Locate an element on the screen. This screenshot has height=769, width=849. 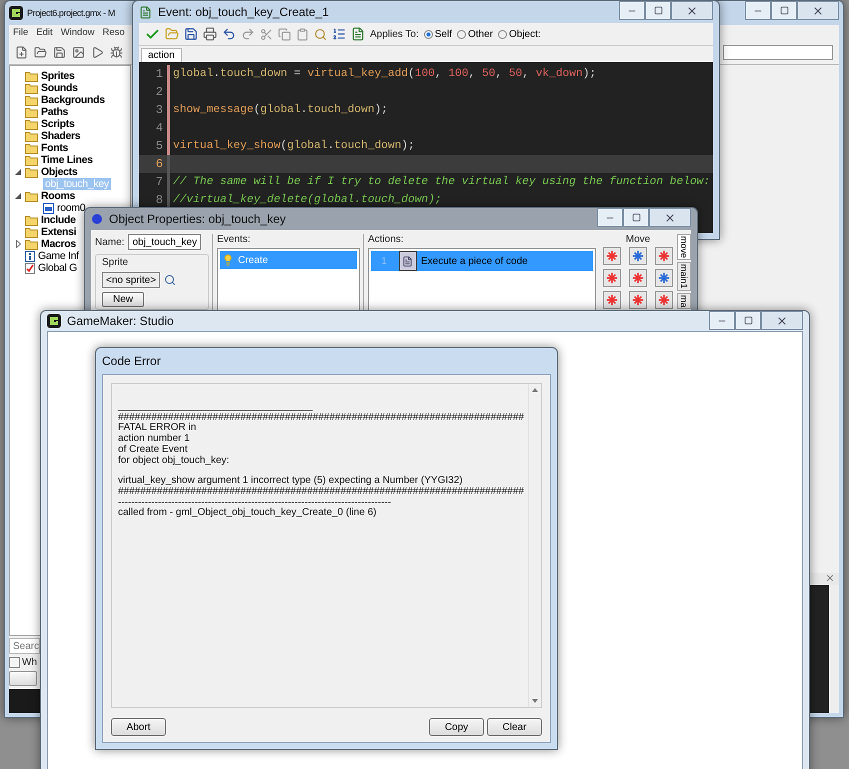
expand-arrow-icon is located at coordinates (18, 244).